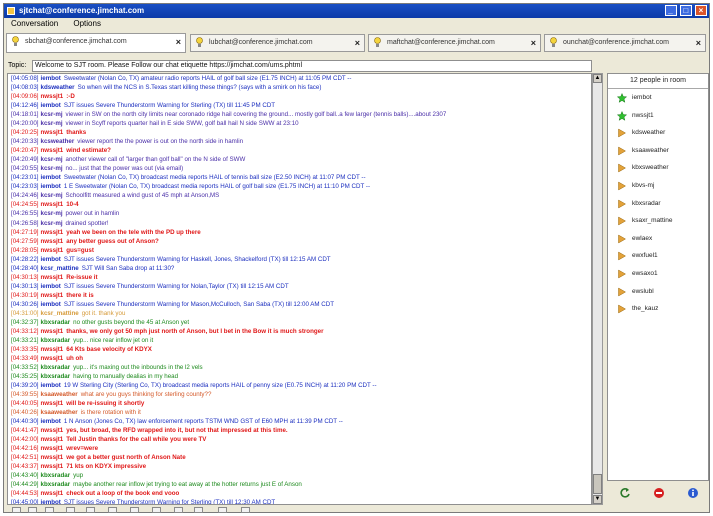 The height and width of the screenshot is (516, 713). I want to click on menu-conversation: Conversation, so click(34, 23).